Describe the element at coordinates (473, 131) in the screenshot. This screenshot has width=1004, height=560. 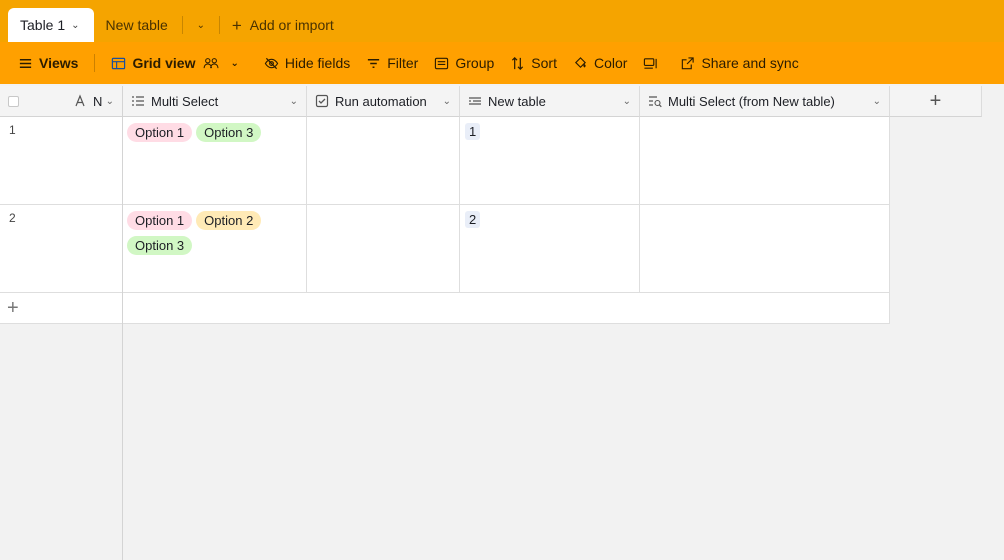
I see `linked-record-chip: 1` at that location.